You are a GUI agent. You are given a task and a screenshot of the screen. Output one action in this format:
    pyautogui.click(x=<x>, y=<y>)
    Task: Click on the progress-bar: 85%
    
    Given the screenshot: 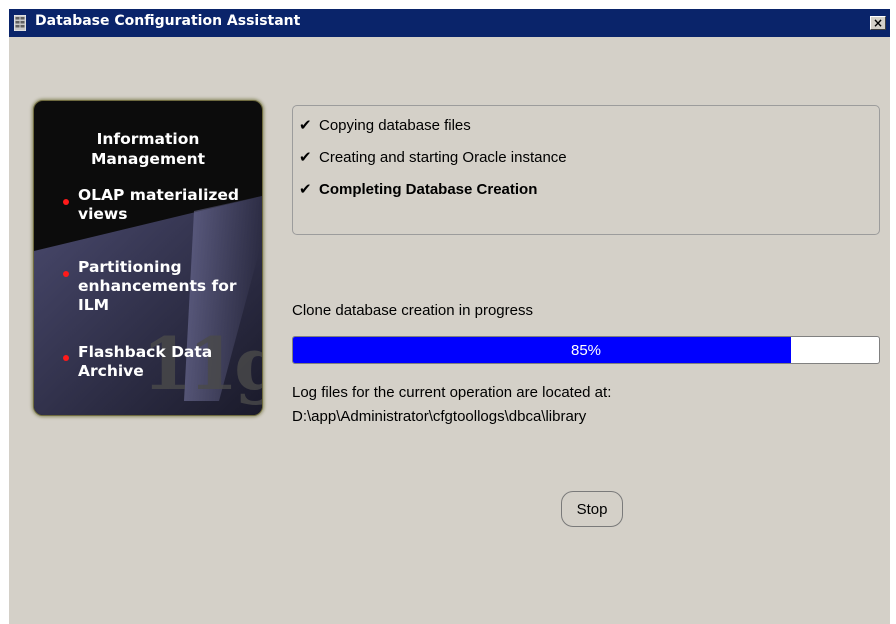 What is the action you would take?
    pyautogui.click(x=586, y=350)
    